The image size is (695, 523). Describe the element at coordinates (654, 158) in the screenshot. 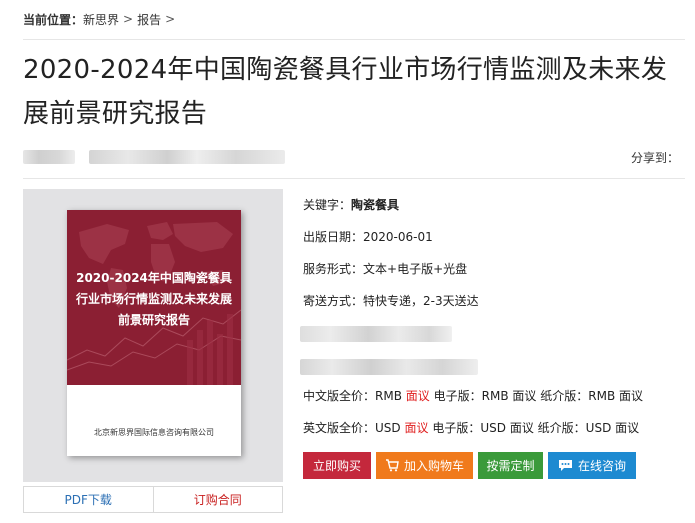

I see `share-label: 分享到：` at that location.